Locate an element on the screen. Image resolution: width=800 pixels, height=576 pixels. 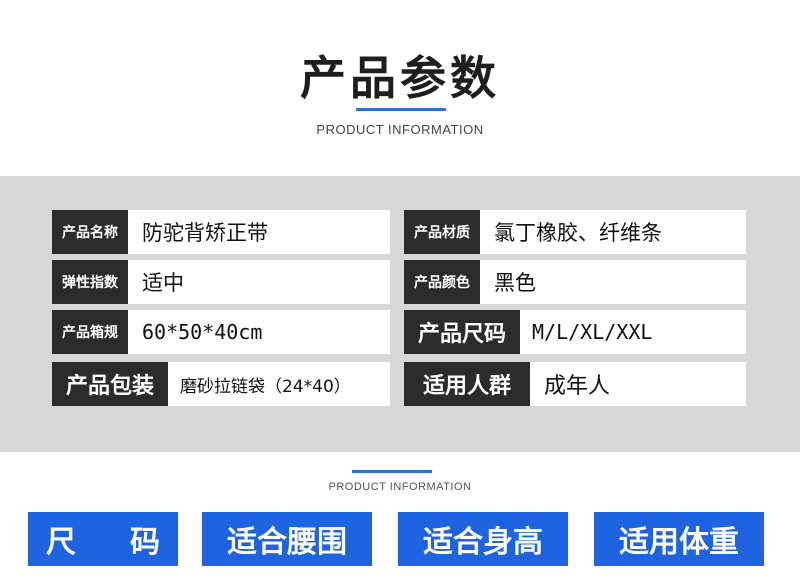
param-label: 产品尺码 is located at coordinates (462, 332).